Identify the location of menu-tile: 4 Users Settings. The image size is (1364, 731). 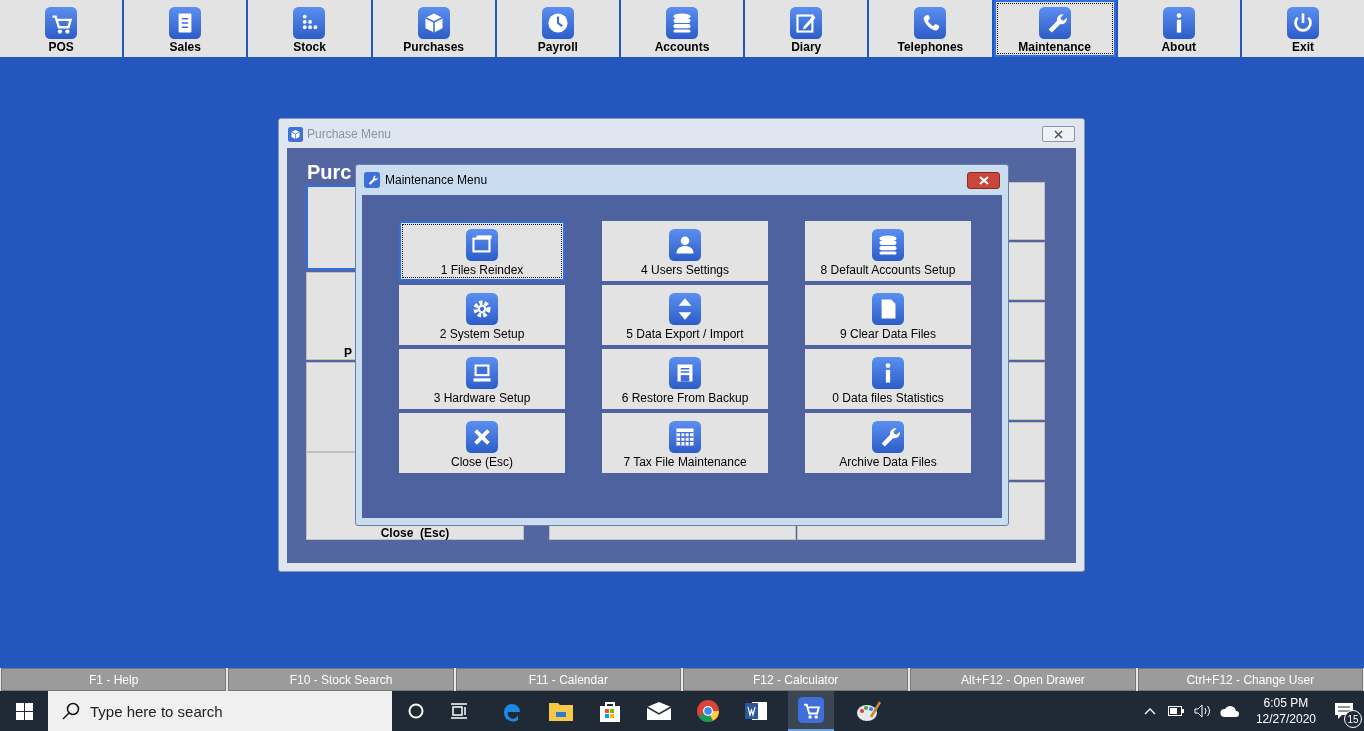
(685, 251).